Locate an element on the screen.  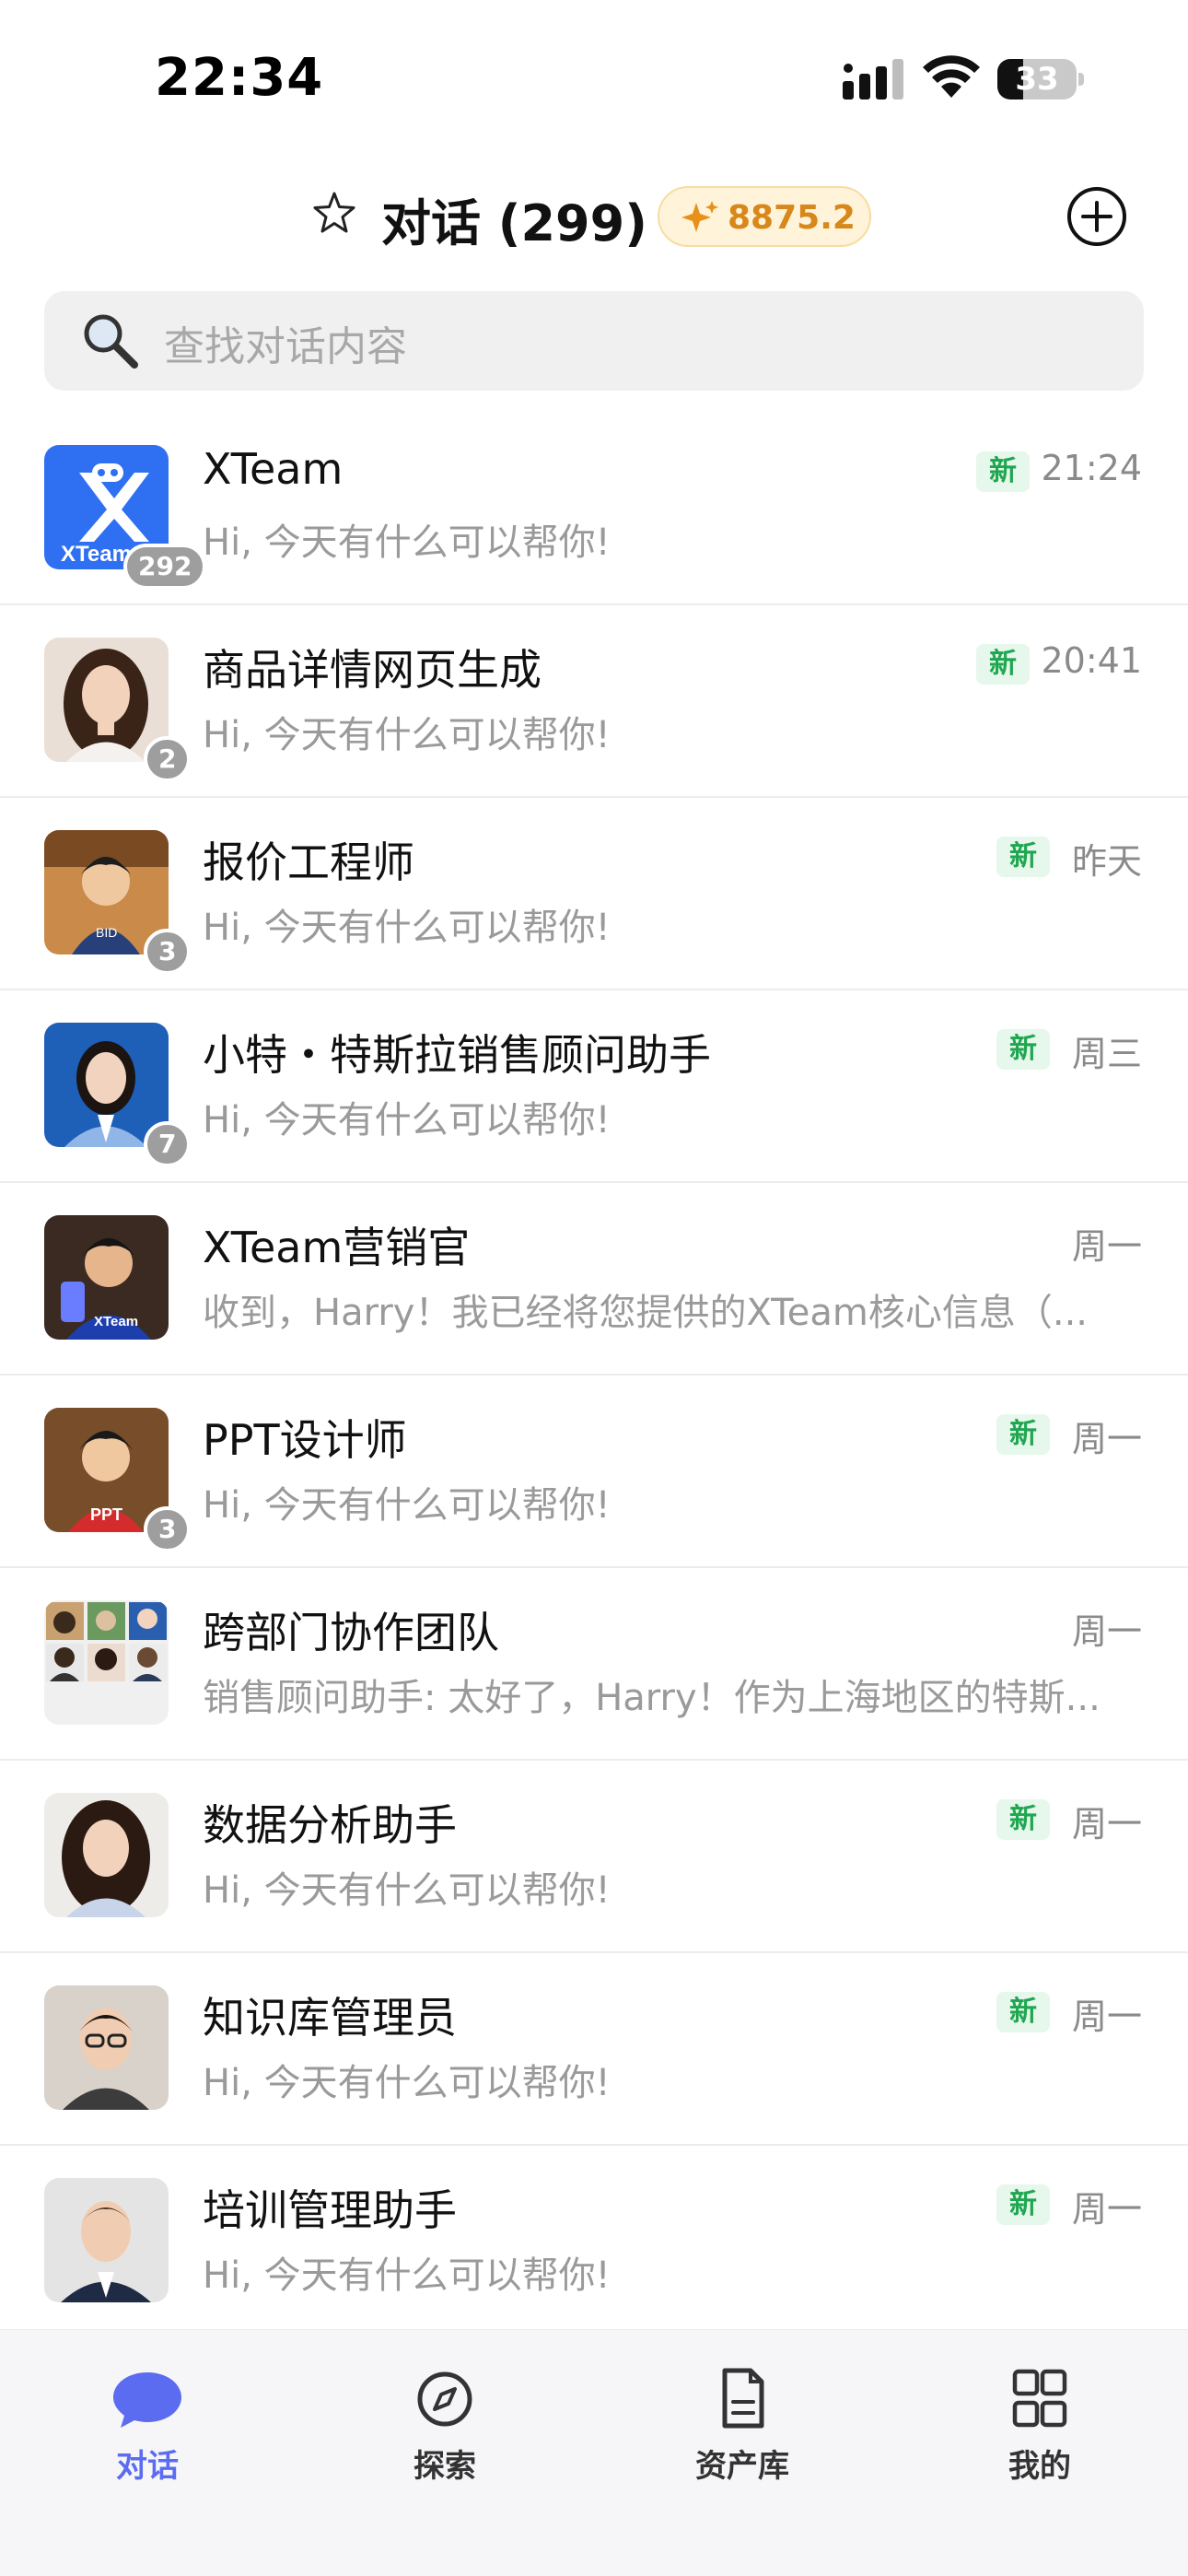
battery-shell: 33 is located at coordinates (1037, 79).